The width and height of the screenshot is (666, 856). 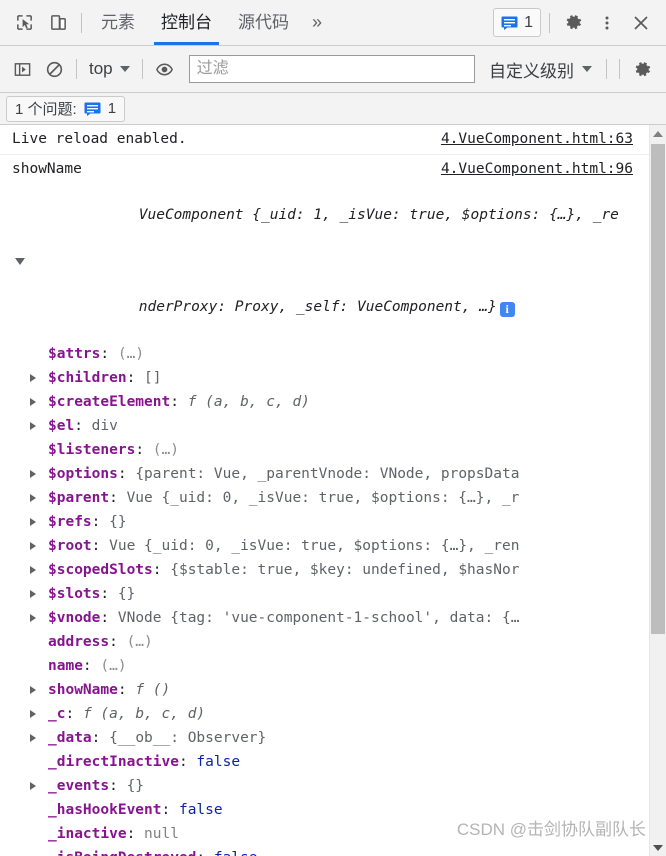 What do you see at coordinates (104, 426) in the screenshot?
I see `property-value: div` at bounding box center [104, 426].